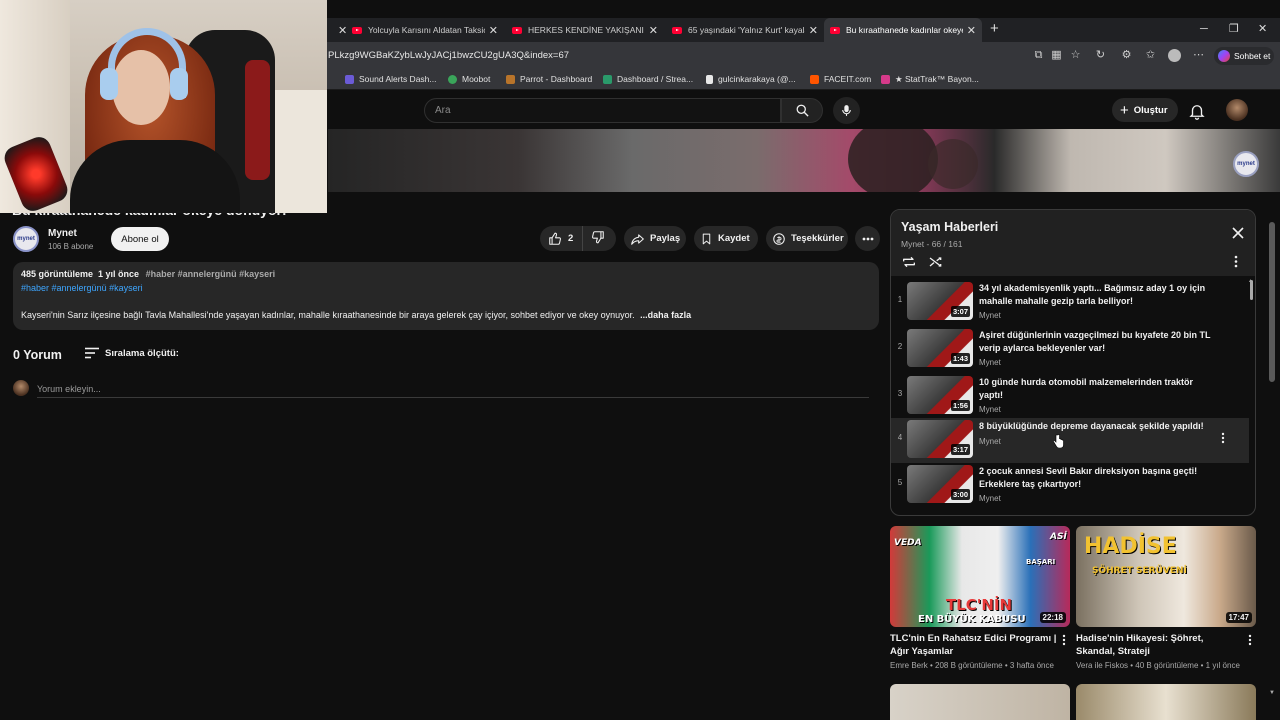  I want to click on page-scrollbar, so click(1272, 302).